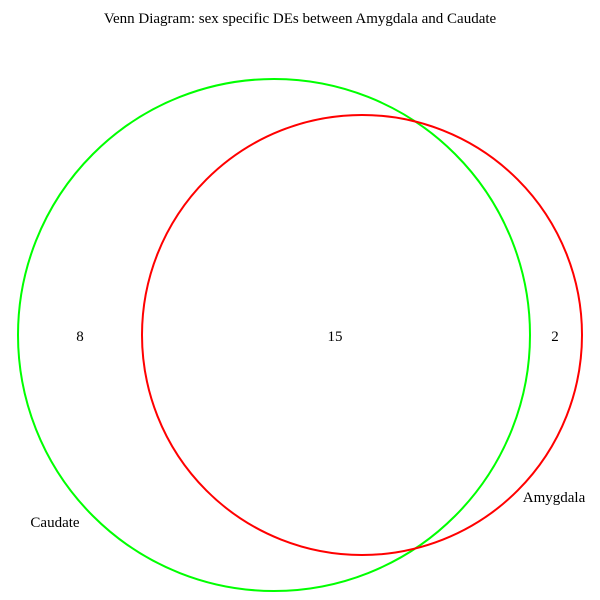 The height and width of the screenshot is (600, 600). What do you see at coordinates (54, 523) in the screenshot?
I see `caudate-label: Caudate` at bounding box center [54, 523].